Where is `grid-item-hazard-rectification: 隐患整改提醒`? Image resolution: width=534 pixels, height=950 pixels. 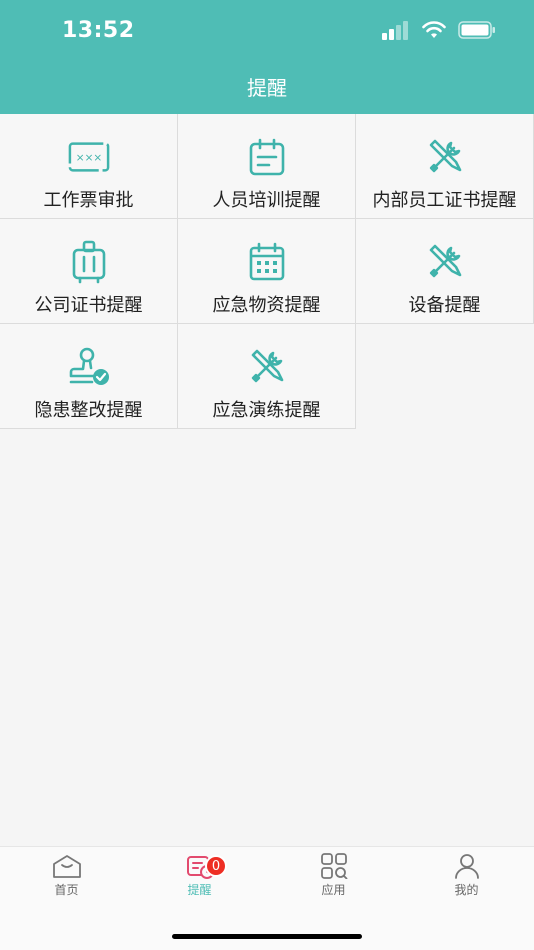
grid-item-hazard-rectification: 隐患整改提醒 is located at coordinates (89, 376).